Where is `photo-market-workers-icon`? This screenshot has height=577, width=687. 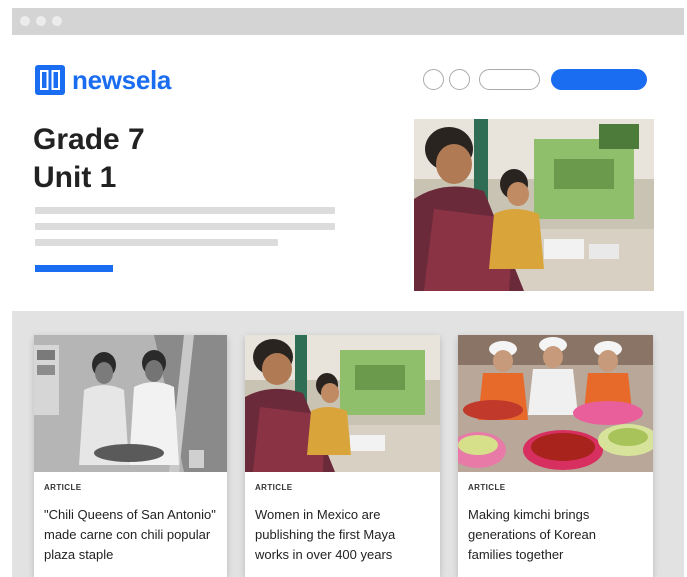 photo-market-workers-icon is located at coordinates (534, 205).